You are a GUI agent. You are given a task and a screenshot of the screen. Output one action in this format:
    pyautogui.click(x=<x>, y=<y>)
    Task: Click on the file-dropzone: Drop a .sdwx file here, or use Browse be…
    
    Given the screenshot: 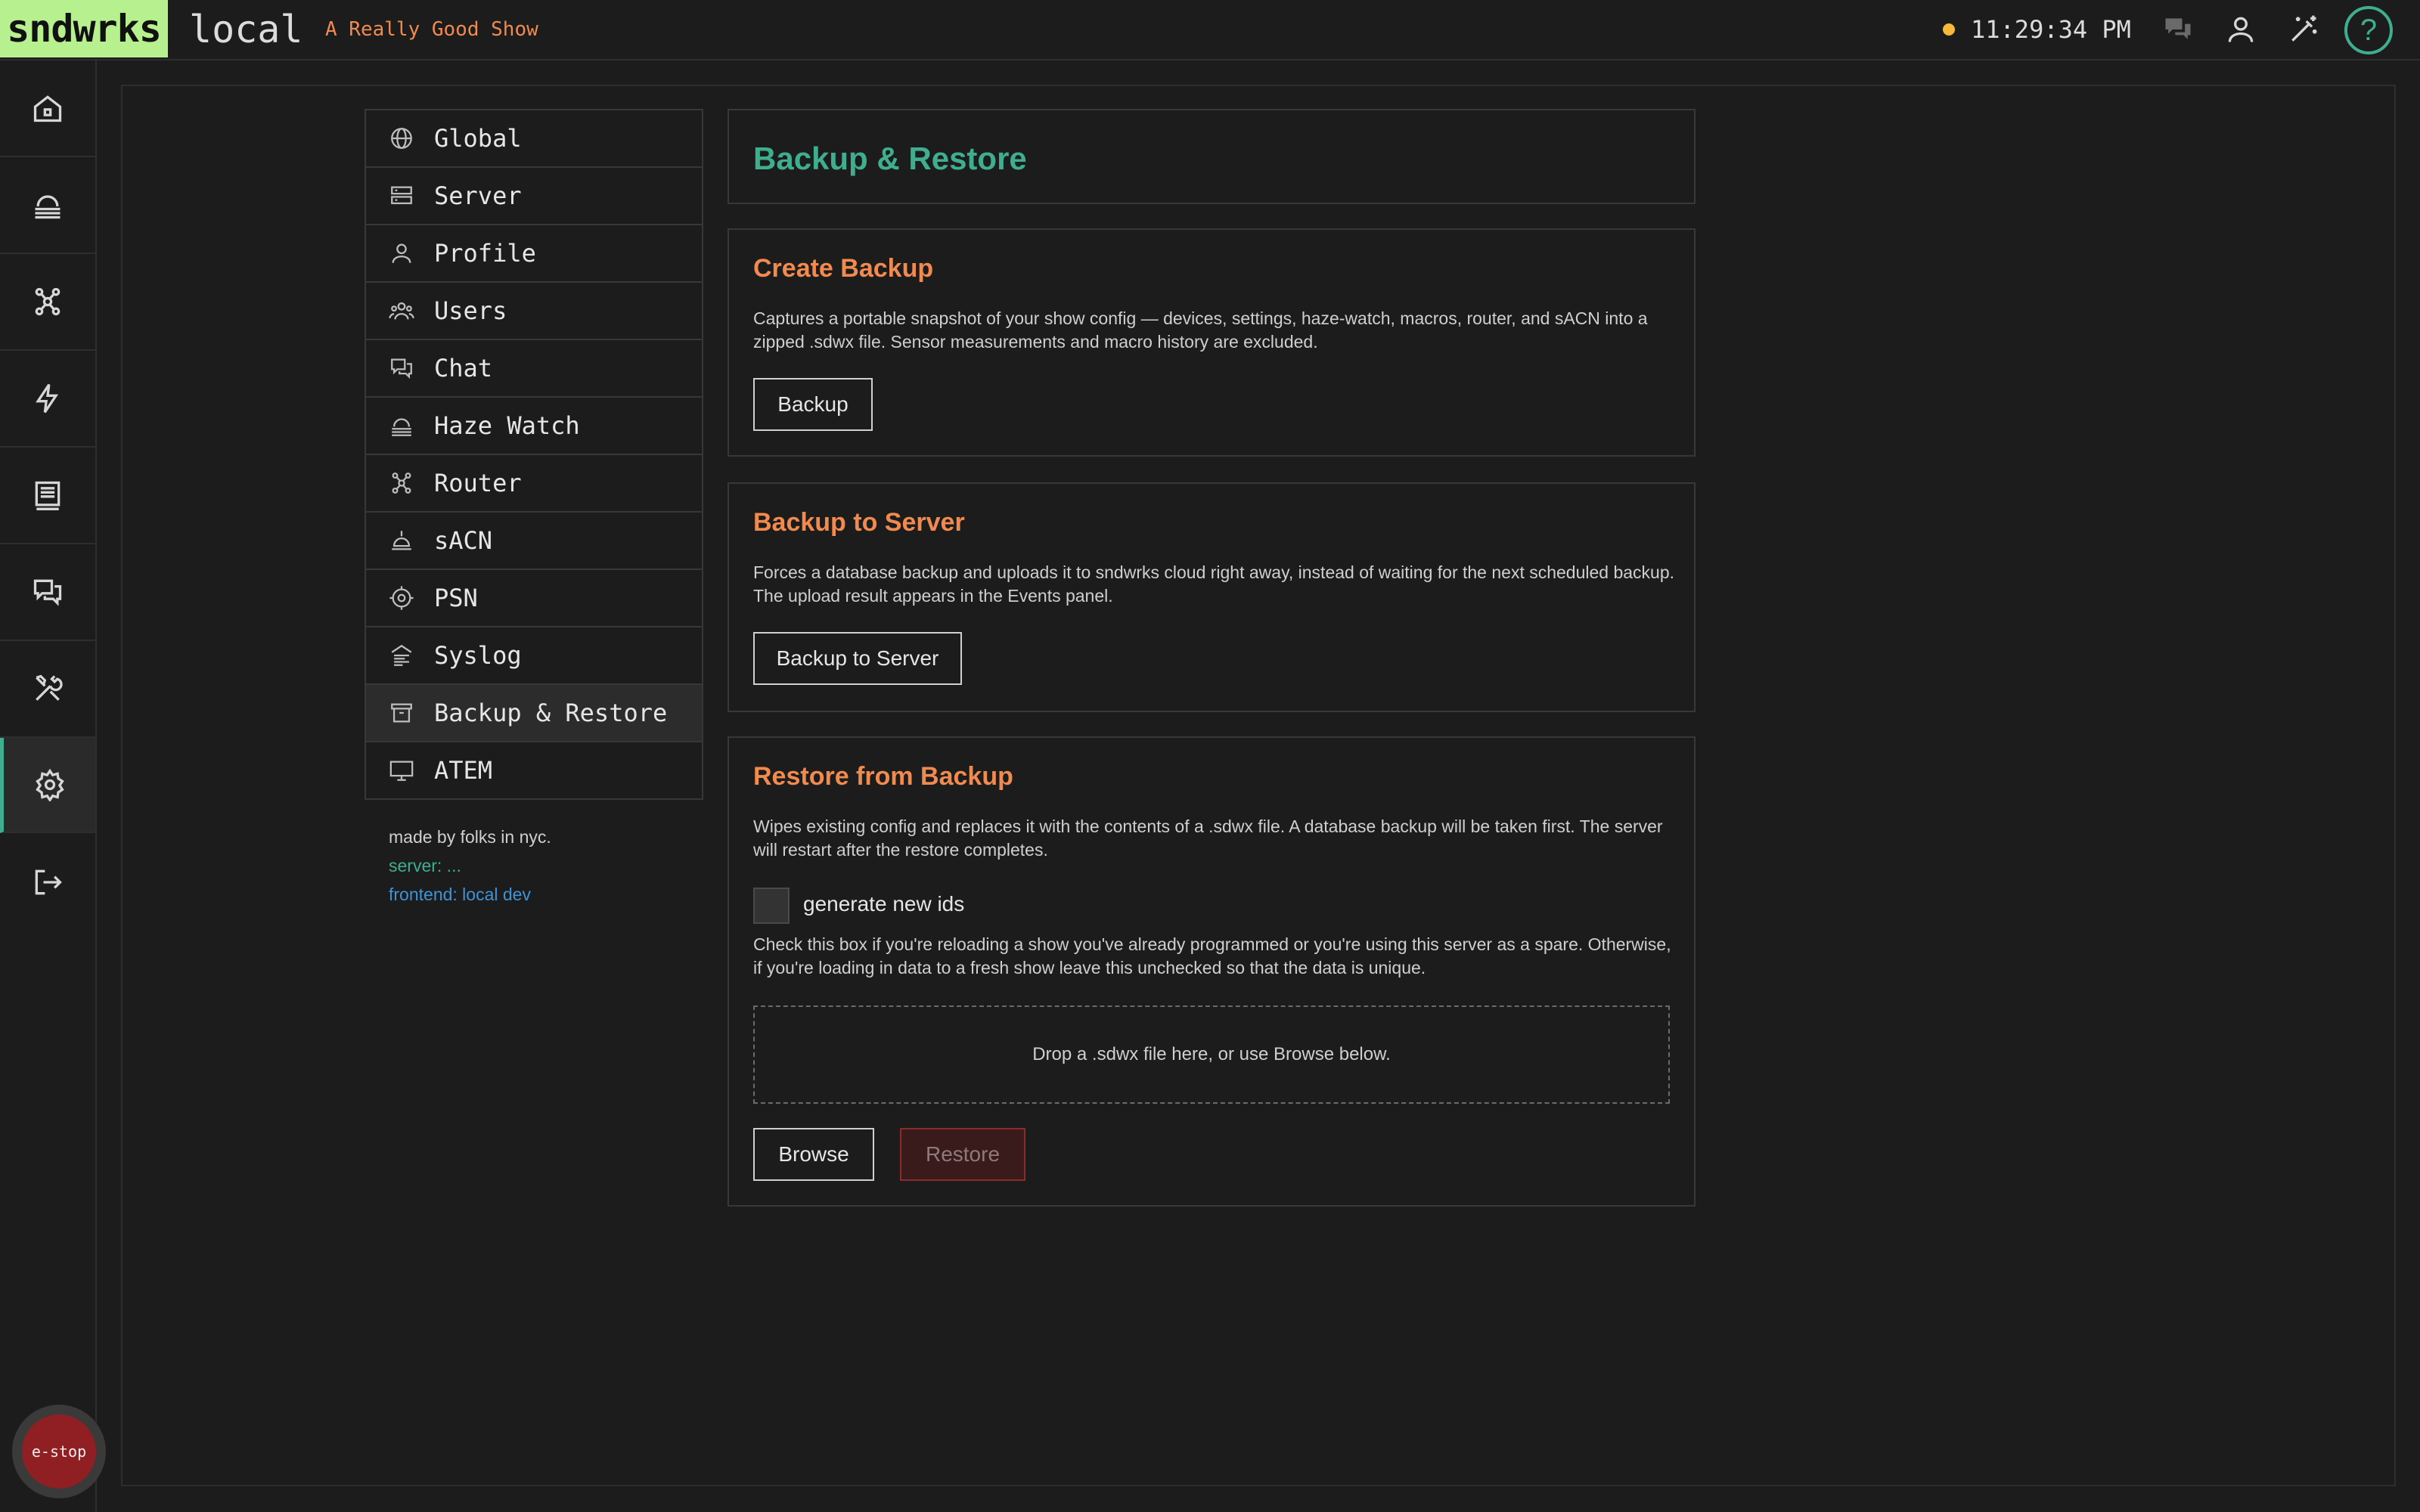 What is the action you would take?
    pyautogui.click(x=1211, y=1054)
    